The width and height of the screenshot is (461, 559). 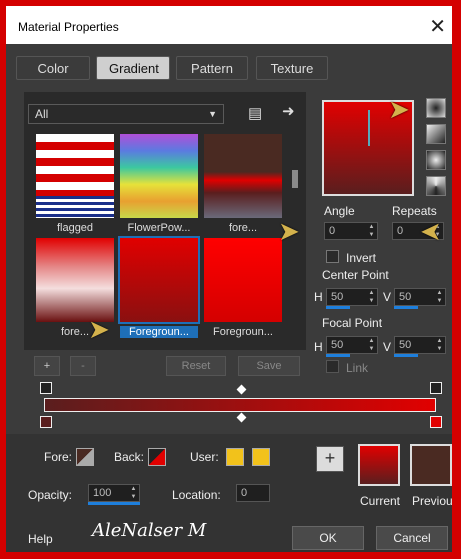 What do you see at coordinates (53, 68) in the screenshot?
I see `tab-color: Color` at bounding box center [53, 68].